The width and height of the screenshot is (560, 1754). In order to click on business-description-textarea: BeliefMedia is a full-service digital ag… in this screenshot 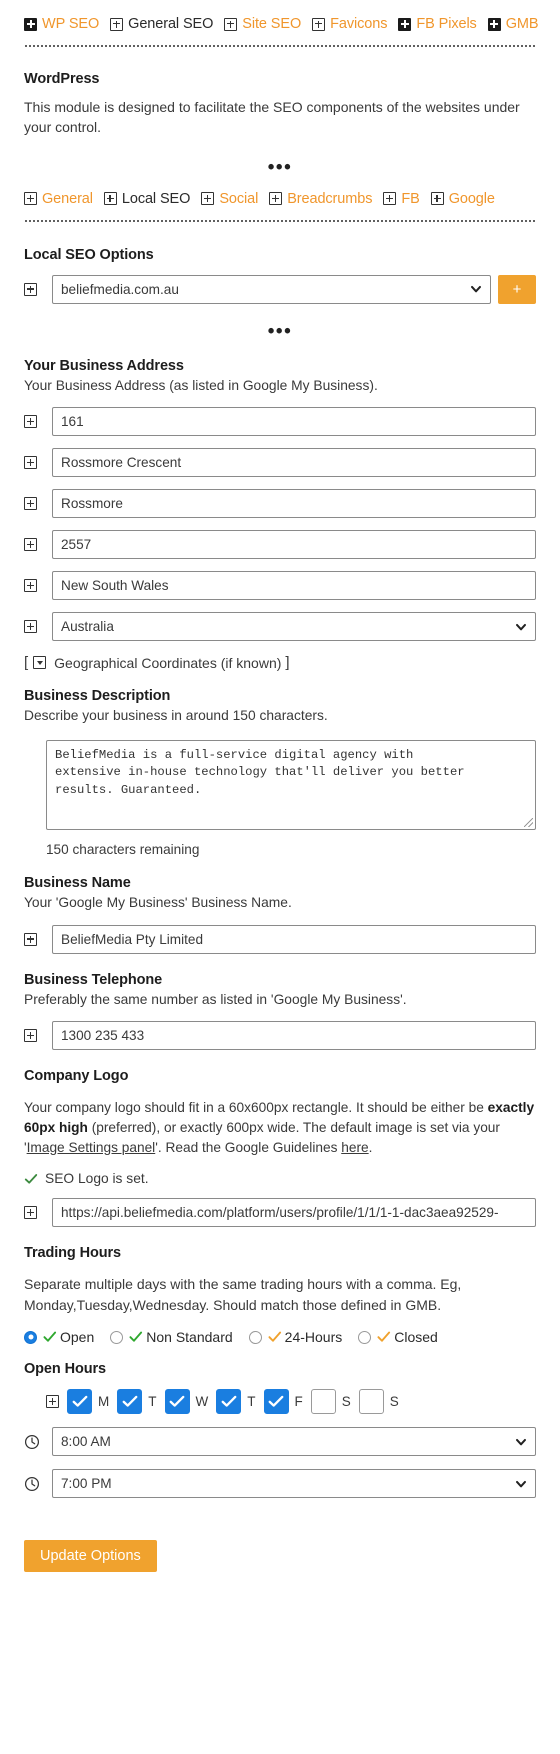, I will do `click(291, 785)`.